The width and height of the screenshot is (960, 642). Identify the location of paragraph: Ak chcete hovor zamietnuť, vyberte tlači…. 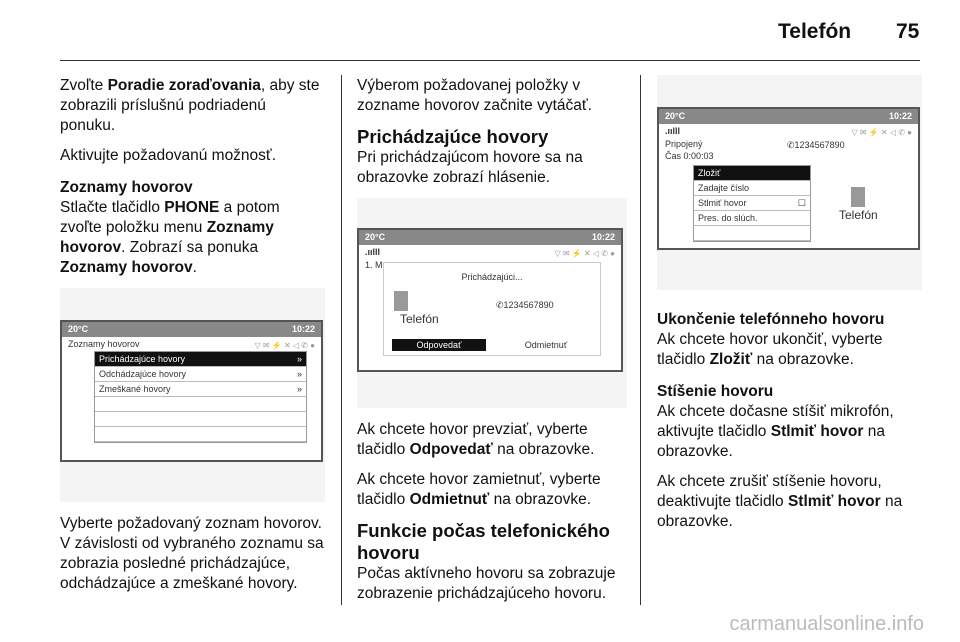
(479, 489).